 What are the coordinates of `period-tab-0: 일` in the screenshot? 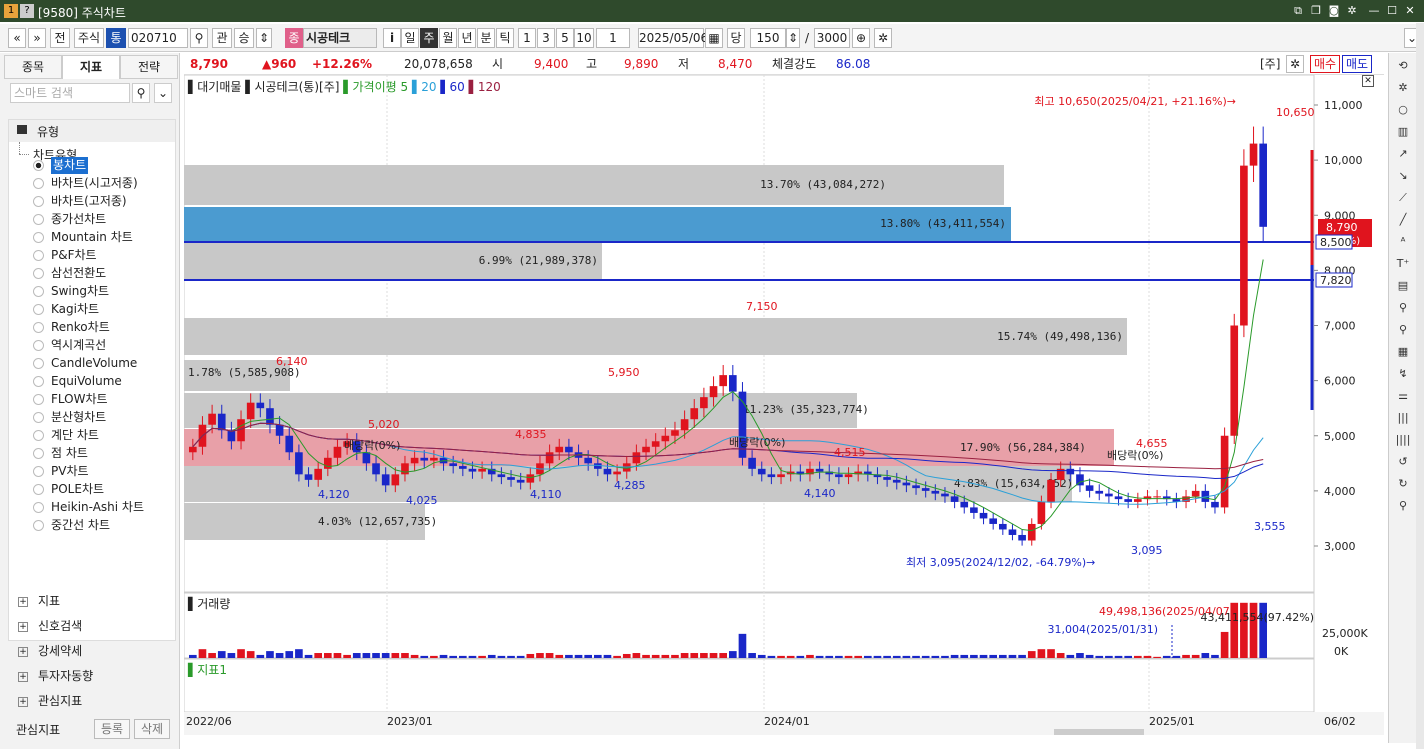 It's located at (410, 38).